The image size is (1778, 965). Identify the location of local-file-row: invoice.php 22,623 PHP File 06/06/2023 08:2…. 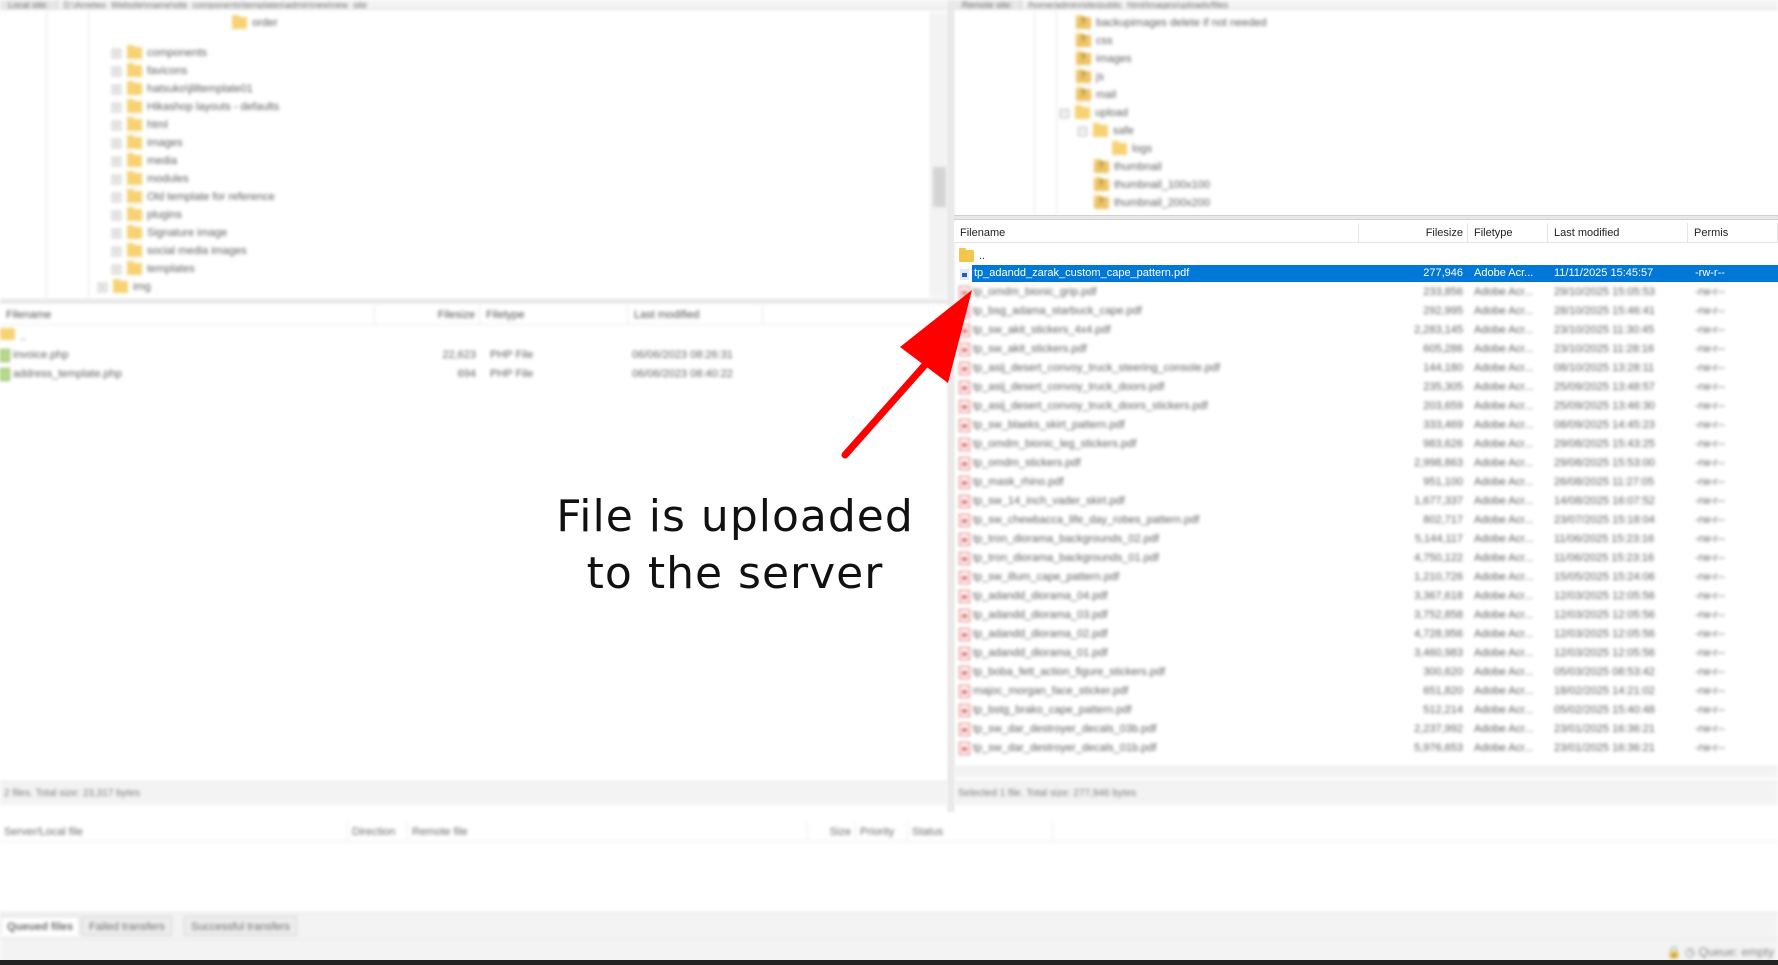
(474, 355).